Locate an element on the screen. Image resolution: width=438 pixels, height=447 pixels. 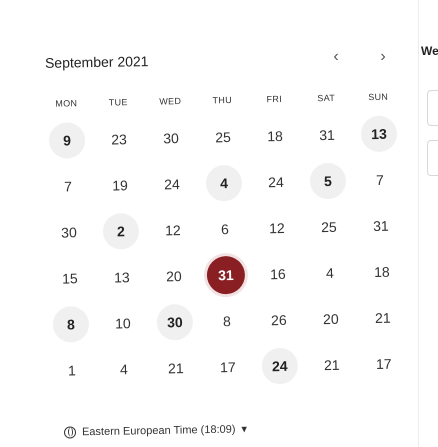
day-cell: 6 is located at coordinates (224, 229).